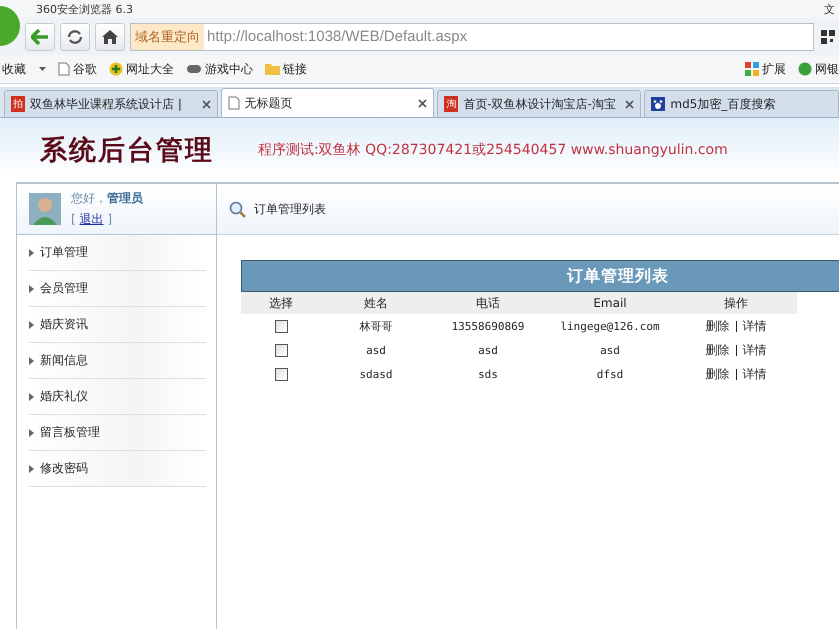 The image size is (839, 629). Describe the element at coordinates (117, 469) in the screenshot. I see `menu-item: 修改密码` at that location.